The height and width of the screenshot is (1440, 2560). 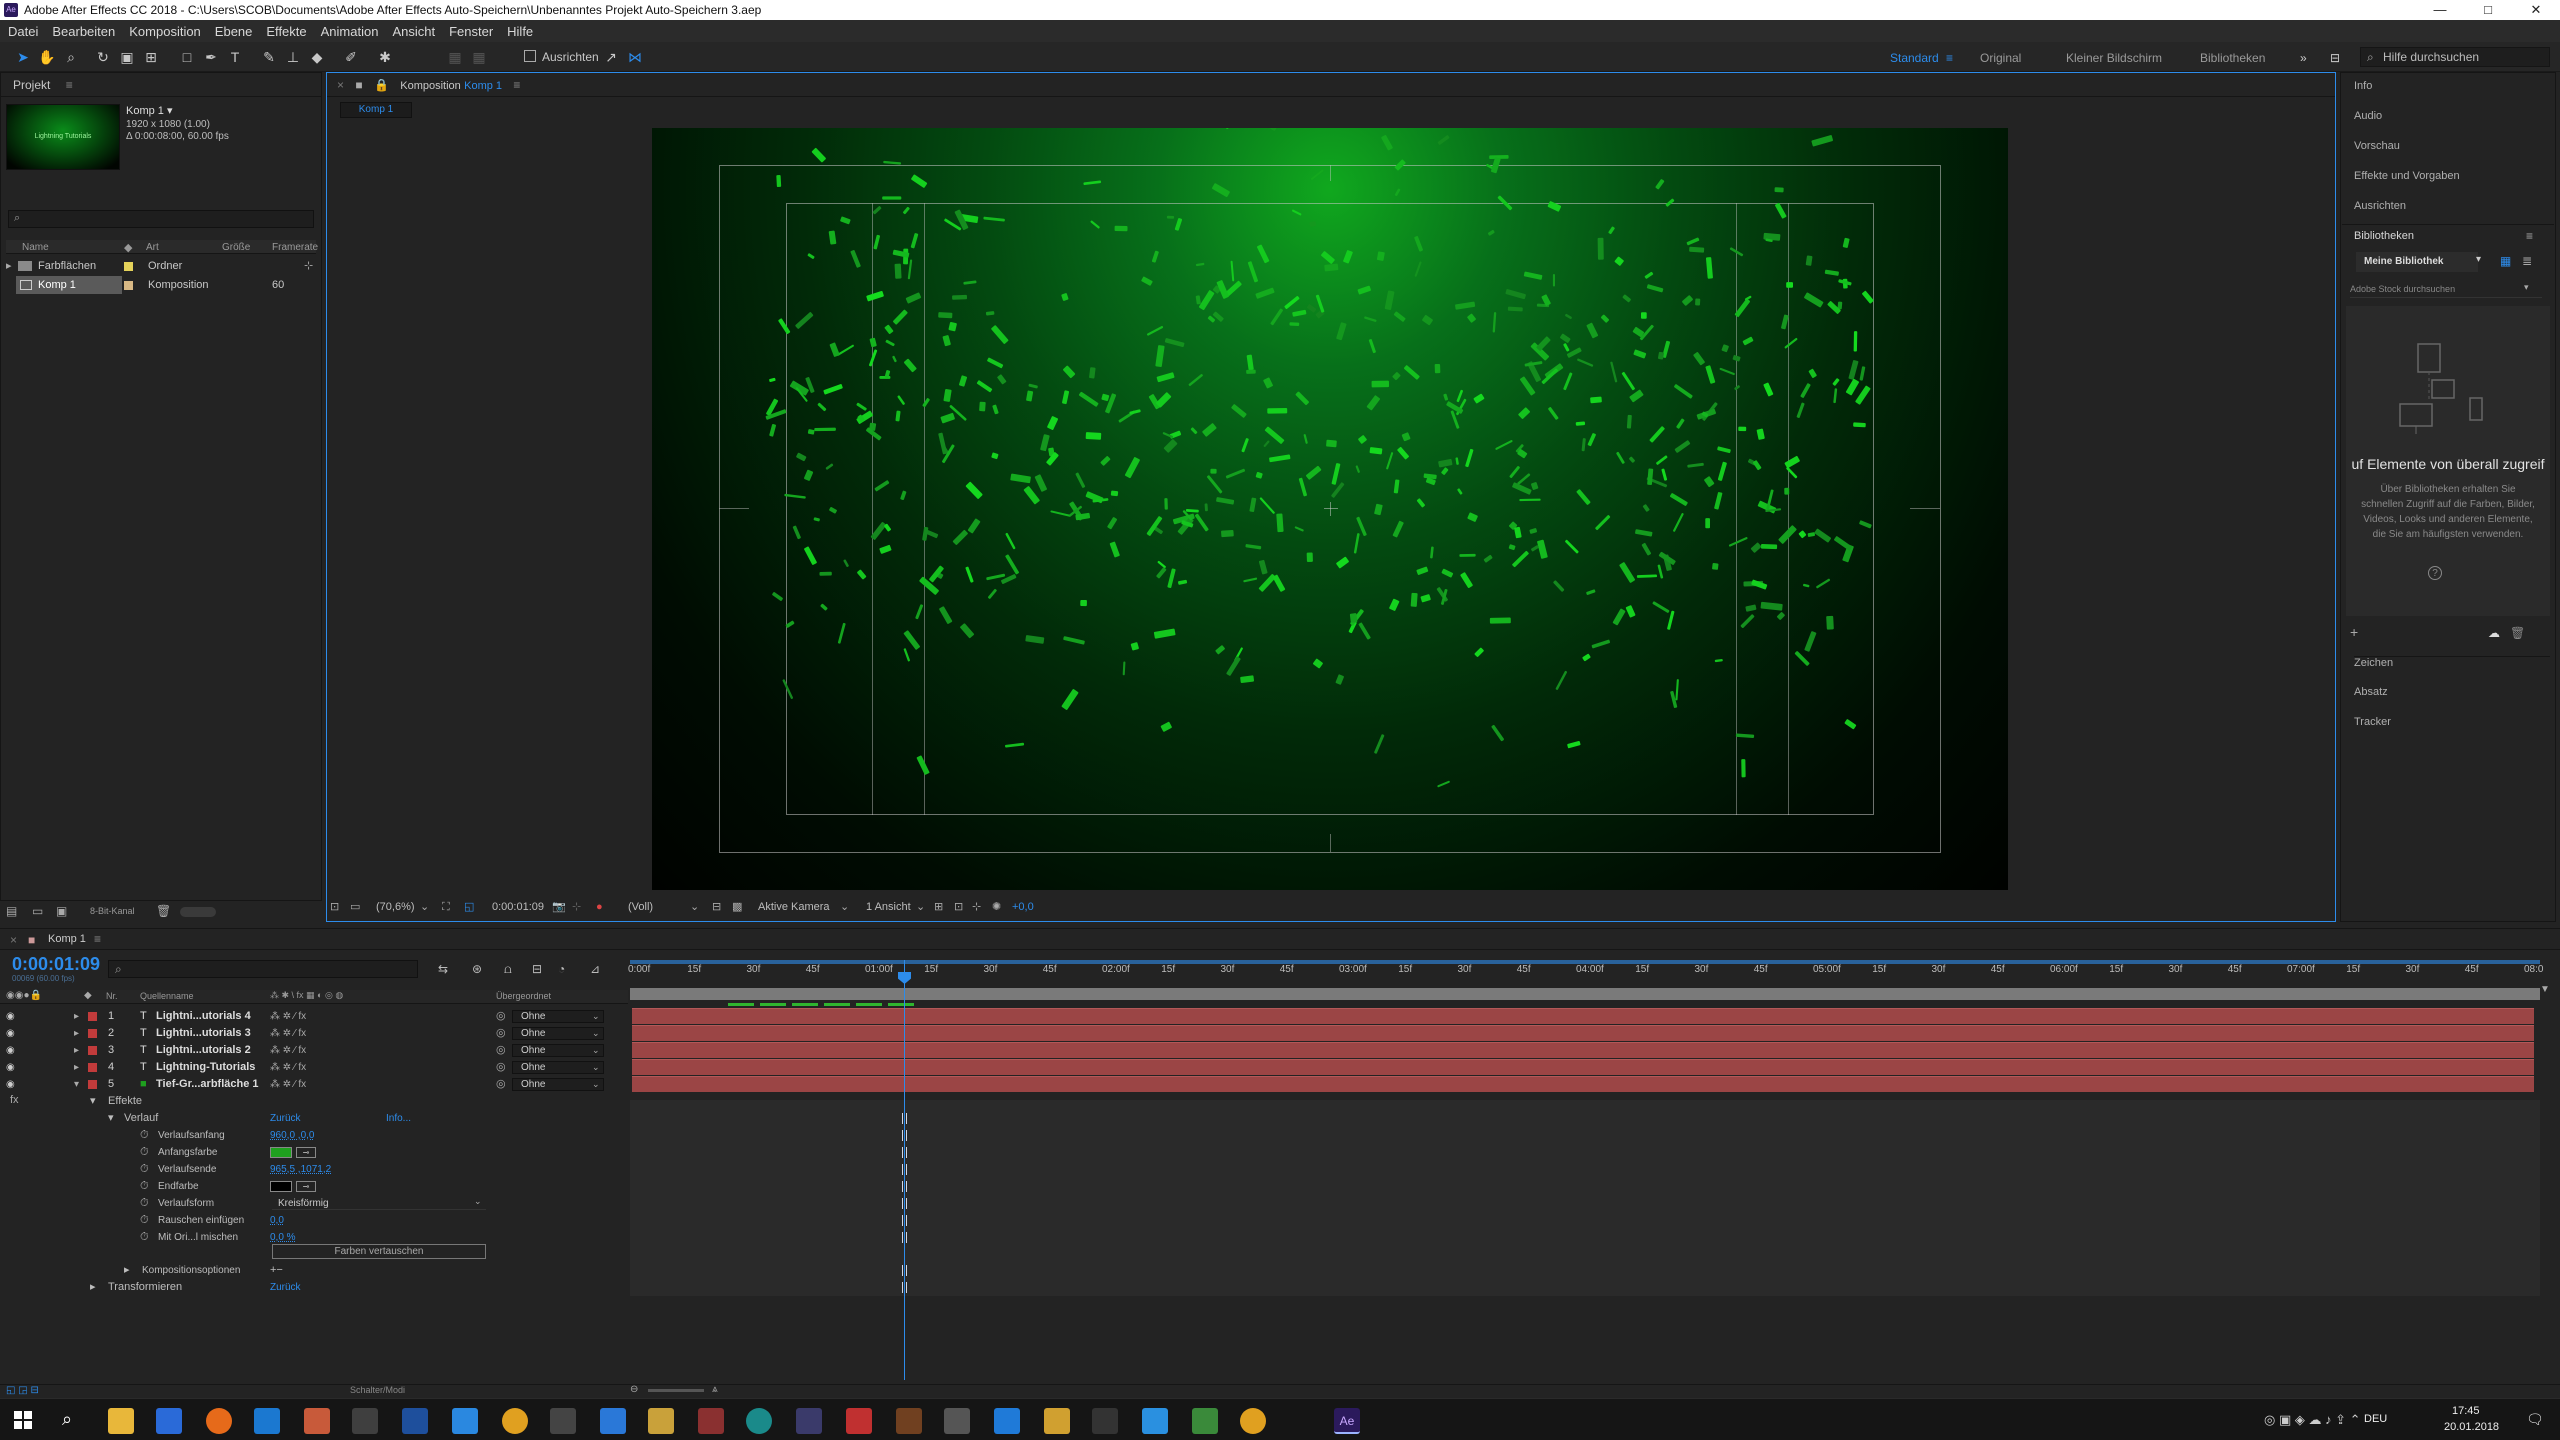 I want to click on gradient-shape-dropdown: Kreisförmig, so click(x=379, y=1203).